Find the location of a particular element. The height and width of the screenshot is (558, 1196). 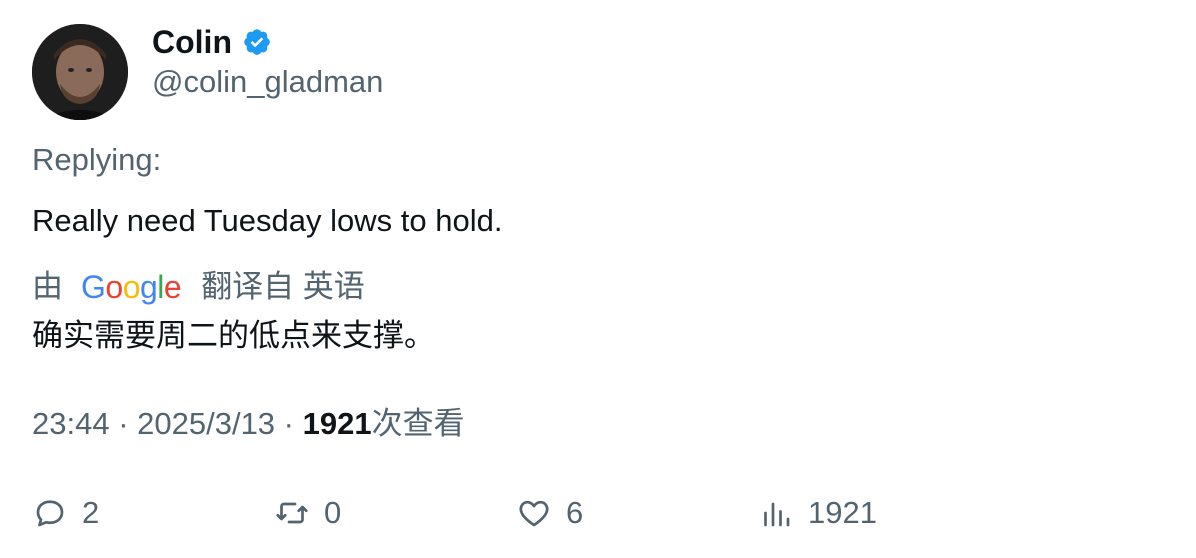

views-action-count: 1921 is located at coordinates (842, 512).